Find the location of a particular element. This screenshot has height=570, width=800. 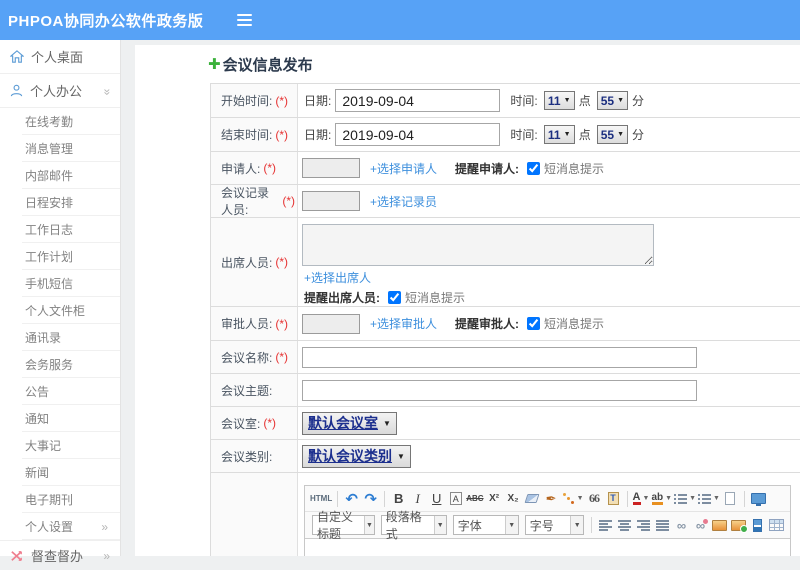

paste-text-icon: T is located at coordinates (613, 499).